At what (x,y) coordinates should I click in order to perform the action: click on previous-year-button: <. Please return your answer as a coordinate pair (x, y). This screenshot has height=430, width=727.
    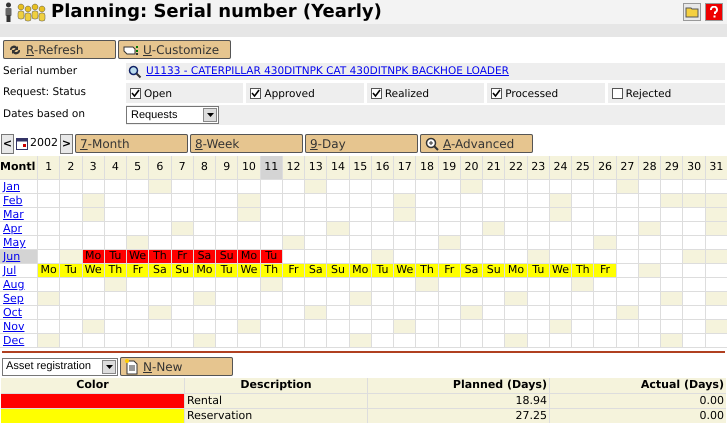
    Looking at the image, I should click on (7, 144).